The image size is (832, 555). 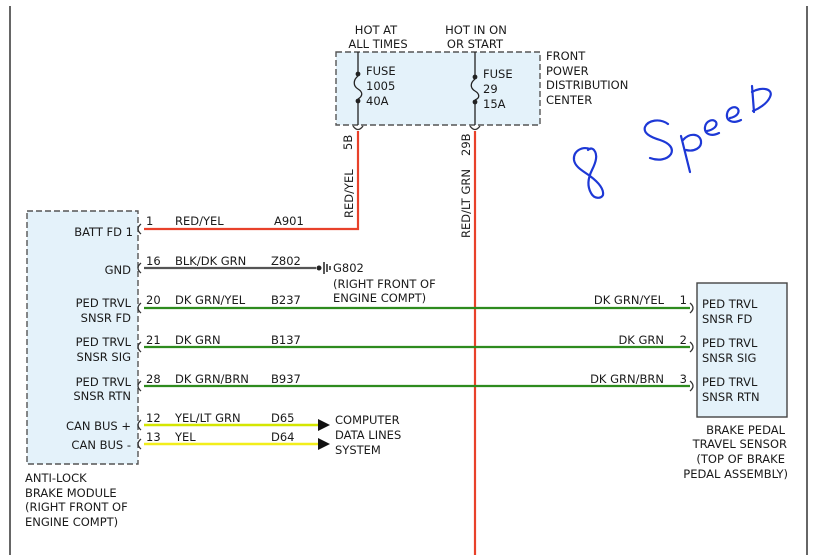 What do you see at coordinates (153, 418) in the screenshot?
I see `pin-12-number: 12` at bounding box center [153, 418].